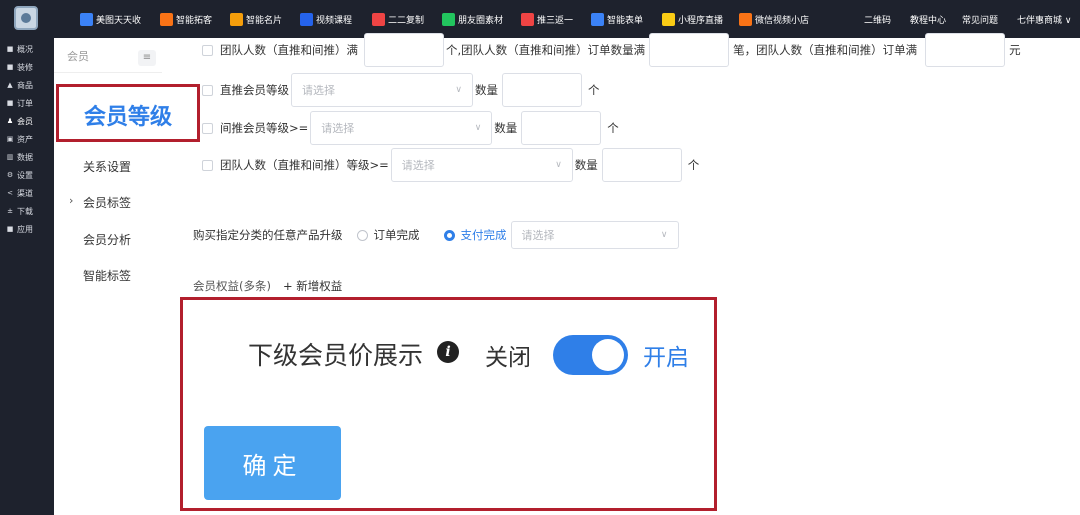  What do you see at coordinates (362, 235) in the screenshot?
I see `order-complete-radio` at bounding box center [362, 235].